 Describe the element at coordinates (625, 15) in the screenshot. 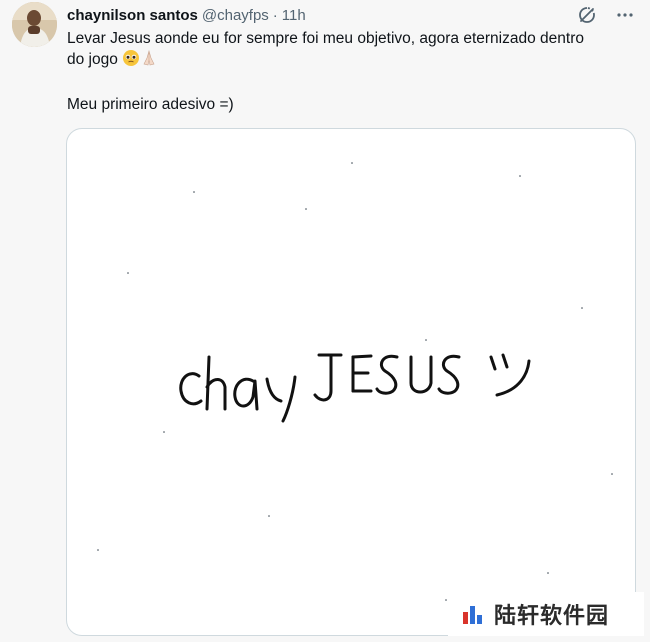

I see `more-options-icon` at that location.